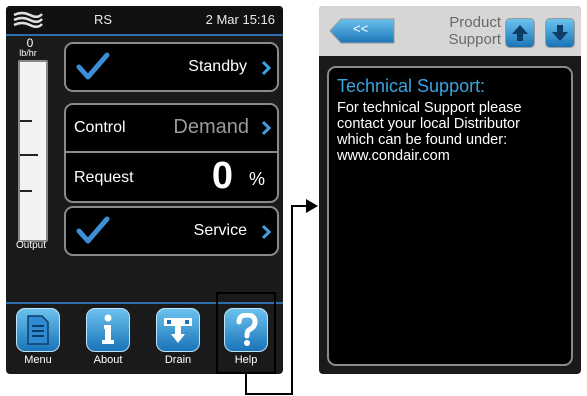 The height and width of the screenshot is (396, 587). I want to click on drain-button: Drain, so click(178, 339).